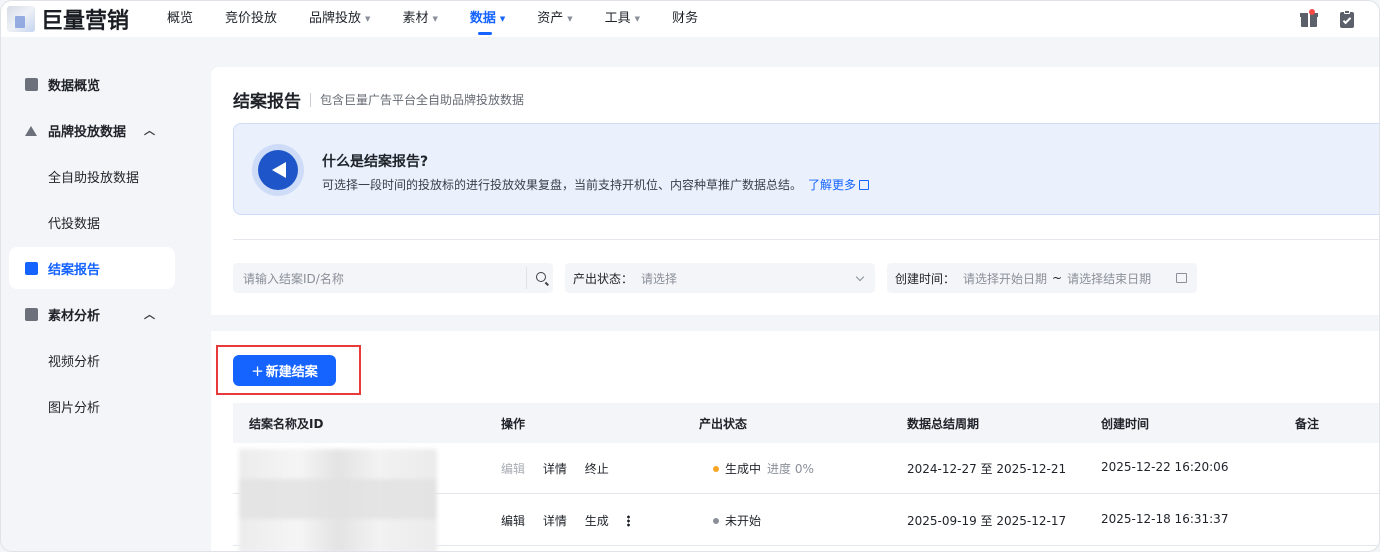 The width and height of the screenshot is (1380, 552). What do you see at coordinates (720, 278) in the screenshot?
I see `status-select: 产出状态： 请选择` at bounding box center [720, 278].